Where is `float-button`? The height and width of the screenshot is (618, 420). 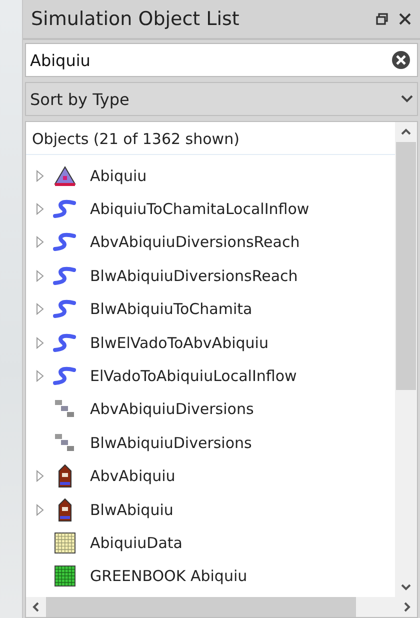 float-button is located at coordinates (382, 19).